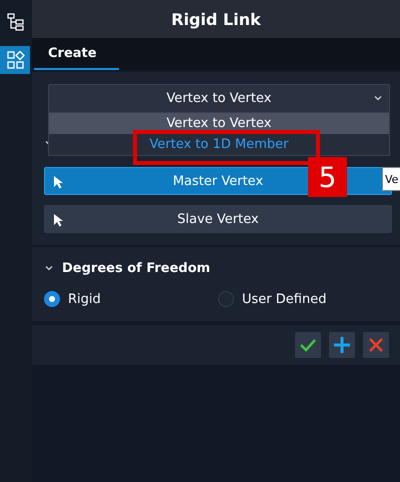 The width and height of the screenshot is (400, 482). Describe the element at coordinates (84, 299) in the screenshot. I see `radio-label: Rigid` at that location.